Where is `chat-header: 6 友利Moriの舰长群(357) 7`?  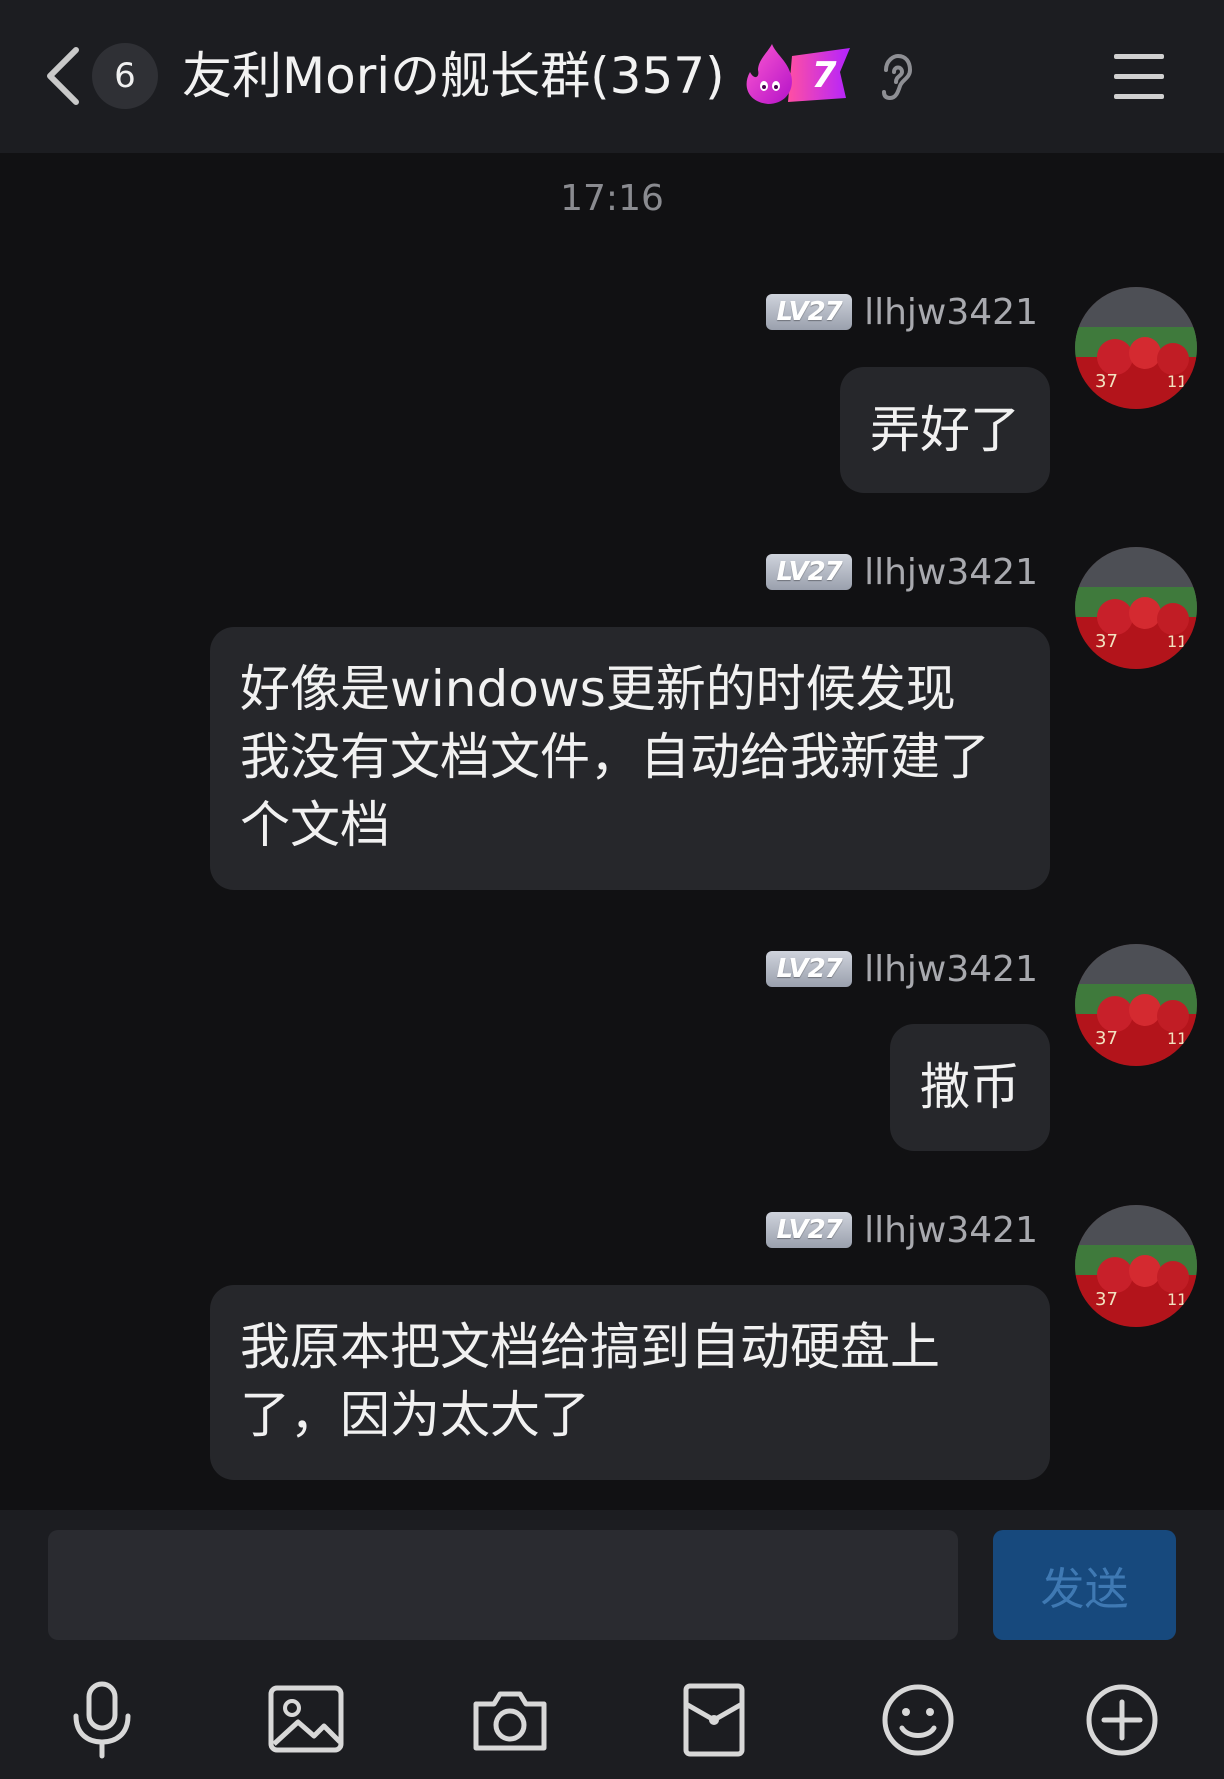
chat-header: 6 友利Moriの舰长群(357) 7 is located at coordinates (612, 76).